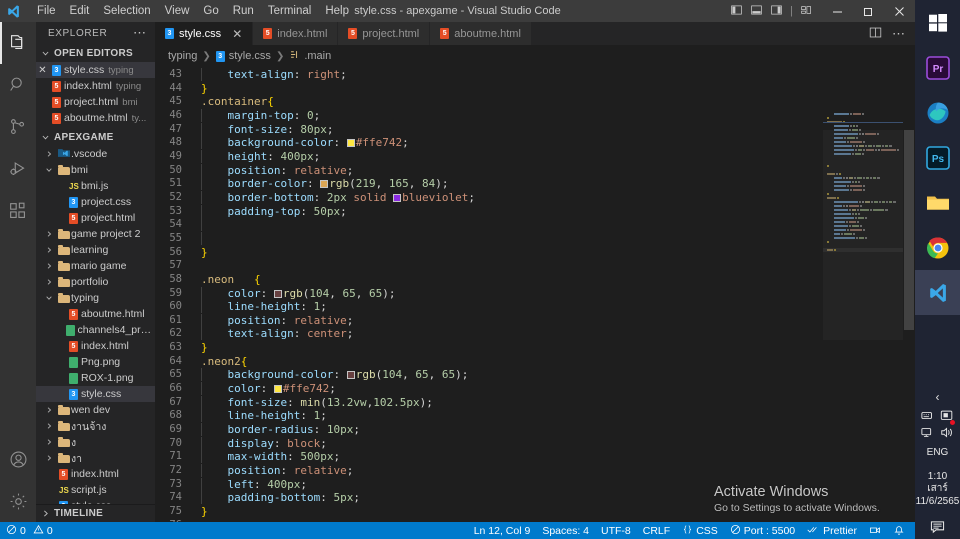 The width and height of the screenshot is (960, 539). I want to click on taskbar-visual-studio-code, so click(937, 292).